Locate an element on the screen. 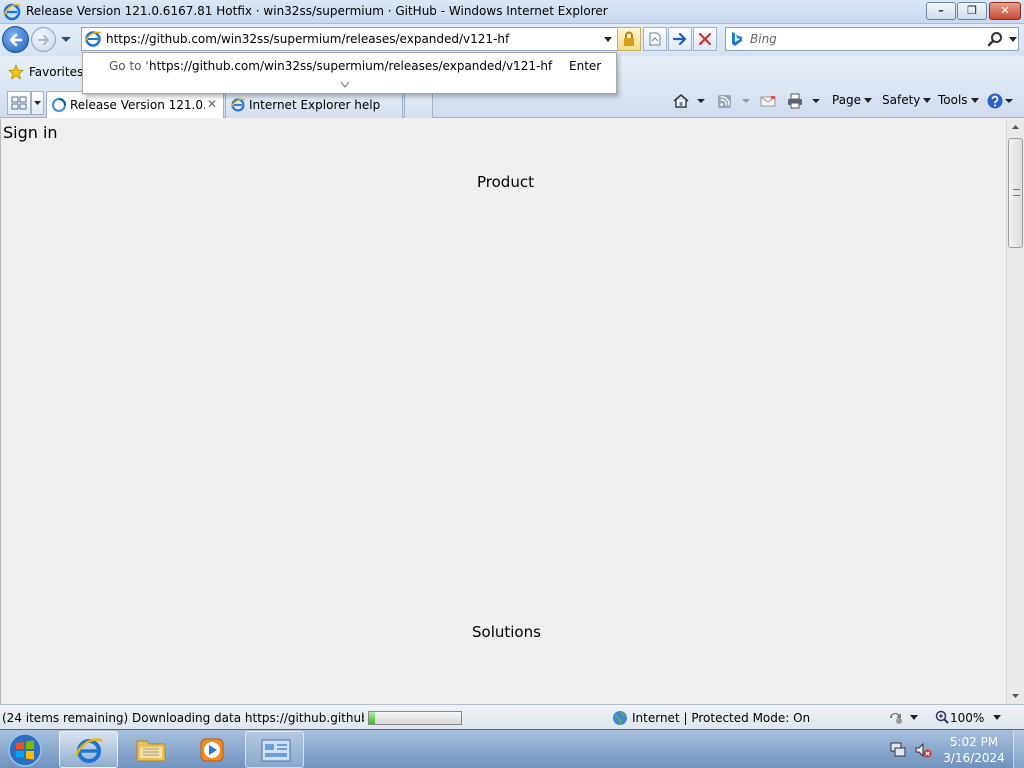 The width and height of the screenshot is (1024, 768). maximize-button: ❐ is located at coordinates (972, 11).